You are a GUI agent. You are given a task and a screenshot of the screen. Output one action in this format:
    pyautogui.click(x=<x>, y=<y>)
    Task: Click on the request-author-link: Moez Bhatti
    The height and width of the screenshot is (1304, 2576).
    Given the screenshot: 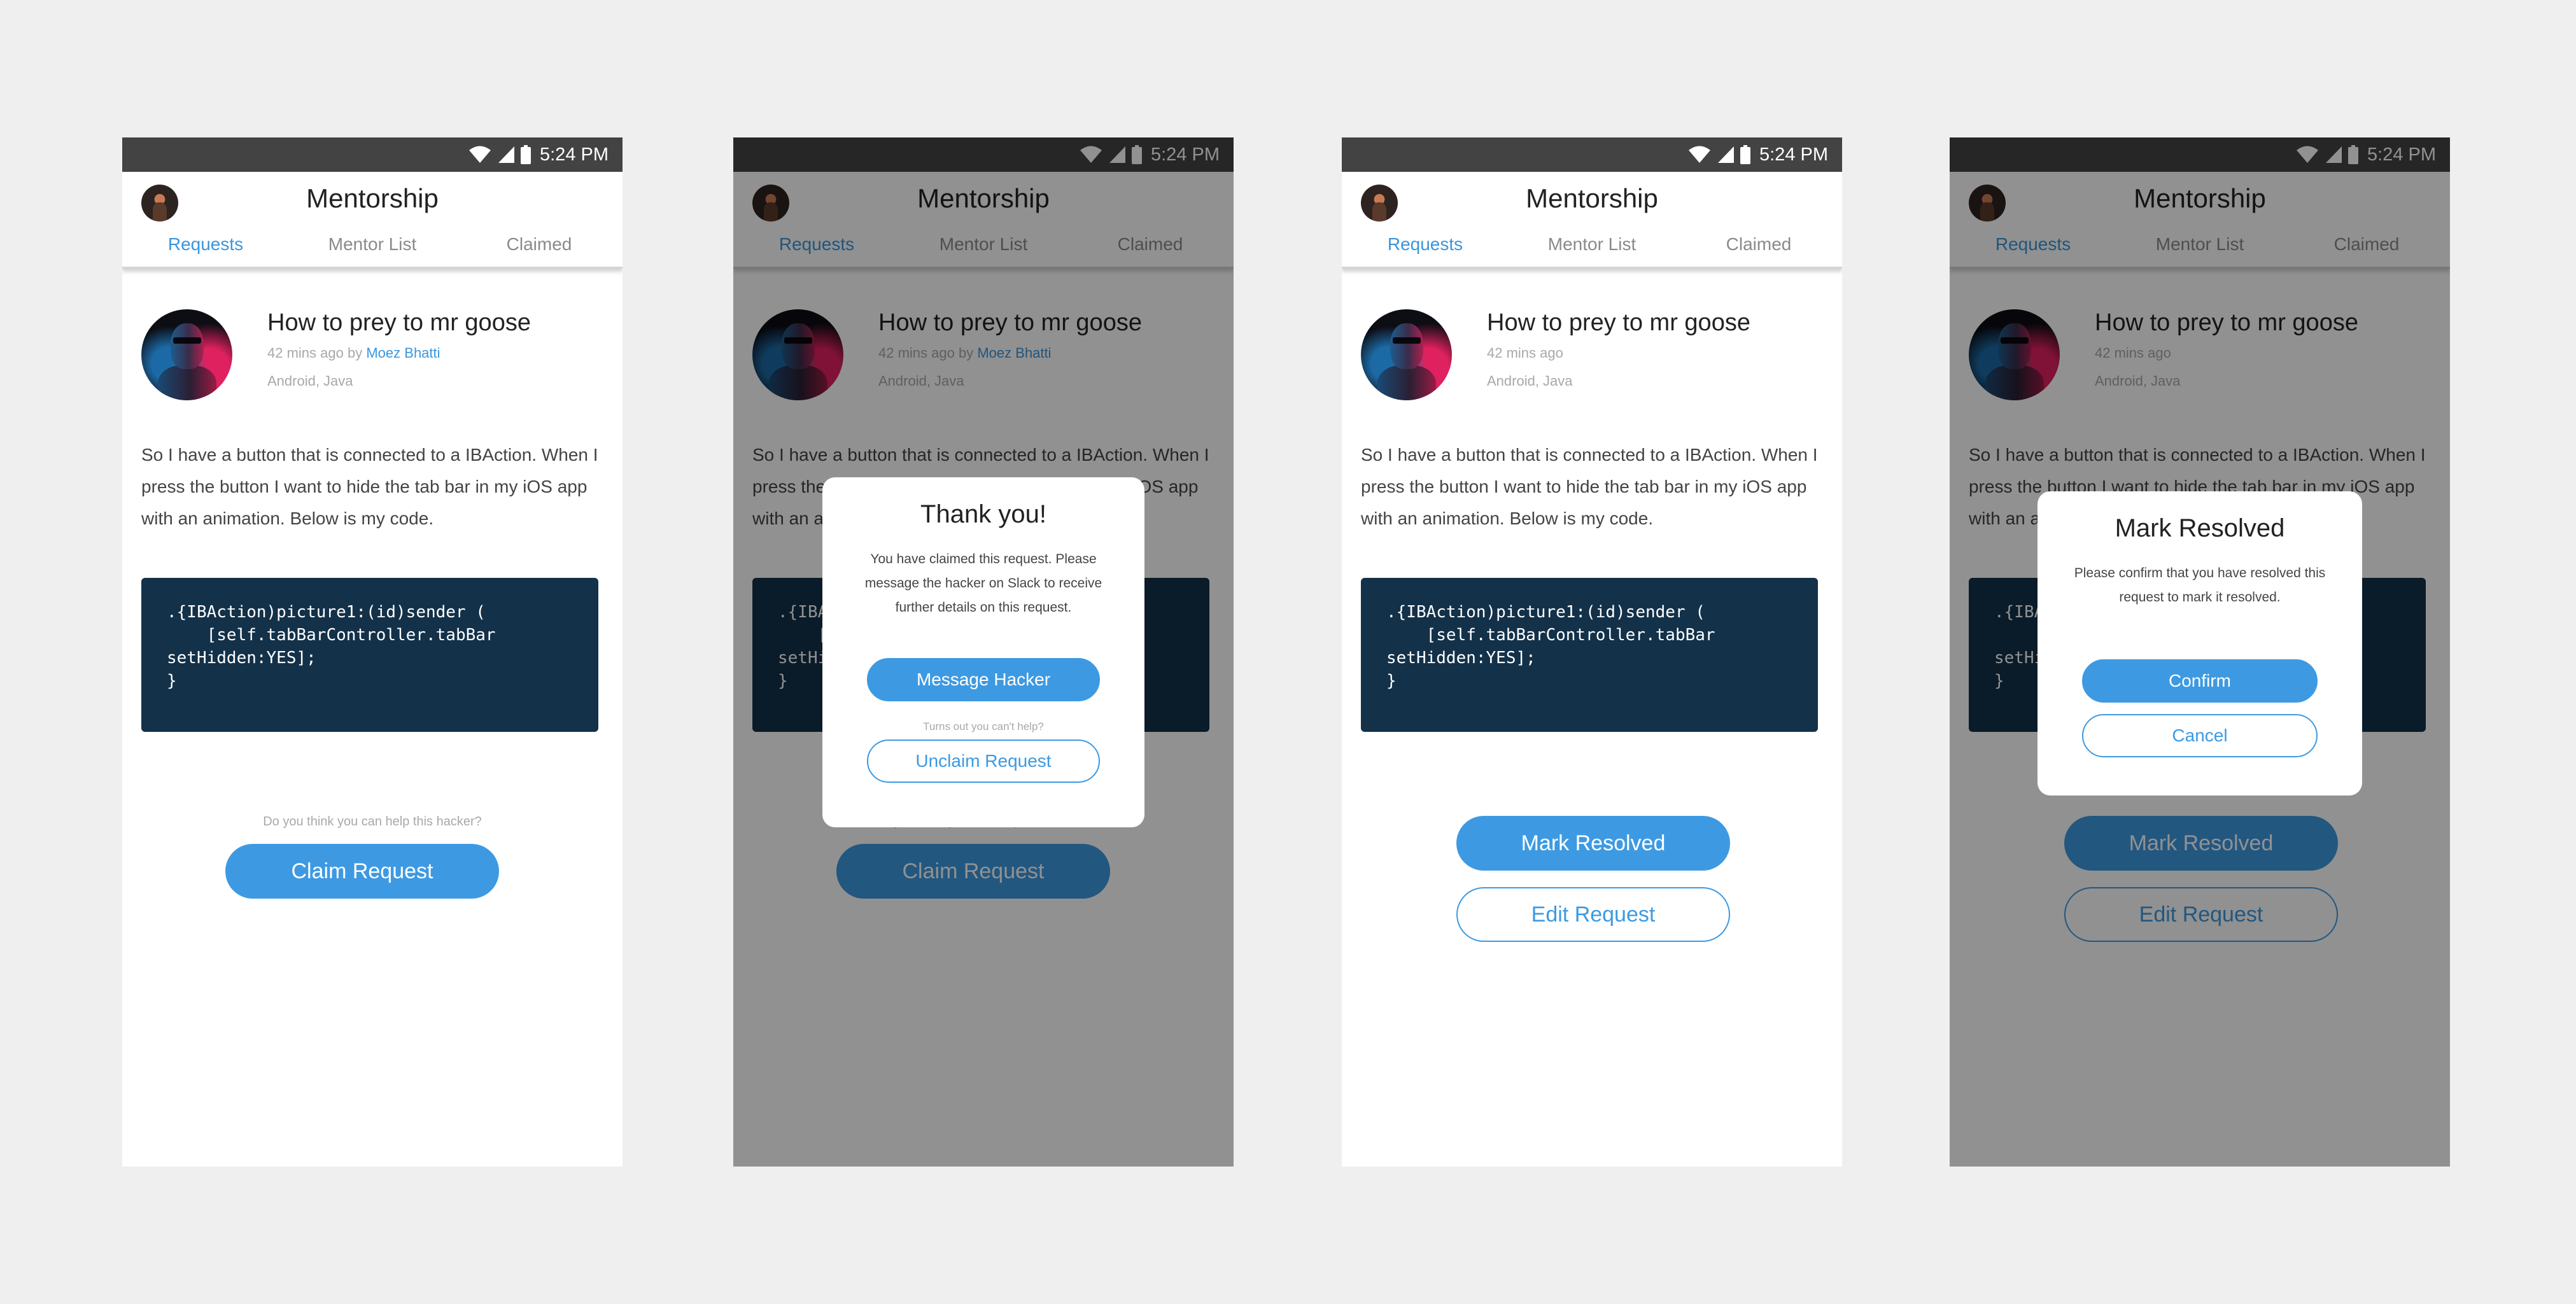 What is the action you would take?
    pyautogui.click(x=403, y=353)
    